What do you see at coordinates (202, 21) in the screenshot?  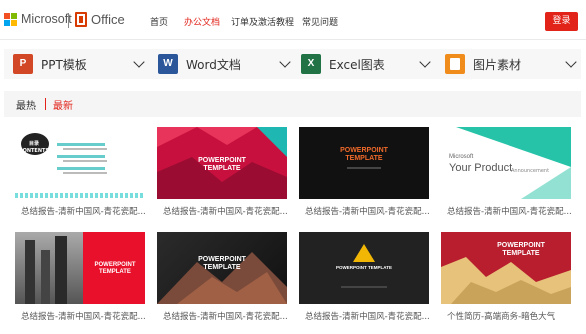 I see `nav-office-docs: 办公文档` at bounding box center [202, 21].